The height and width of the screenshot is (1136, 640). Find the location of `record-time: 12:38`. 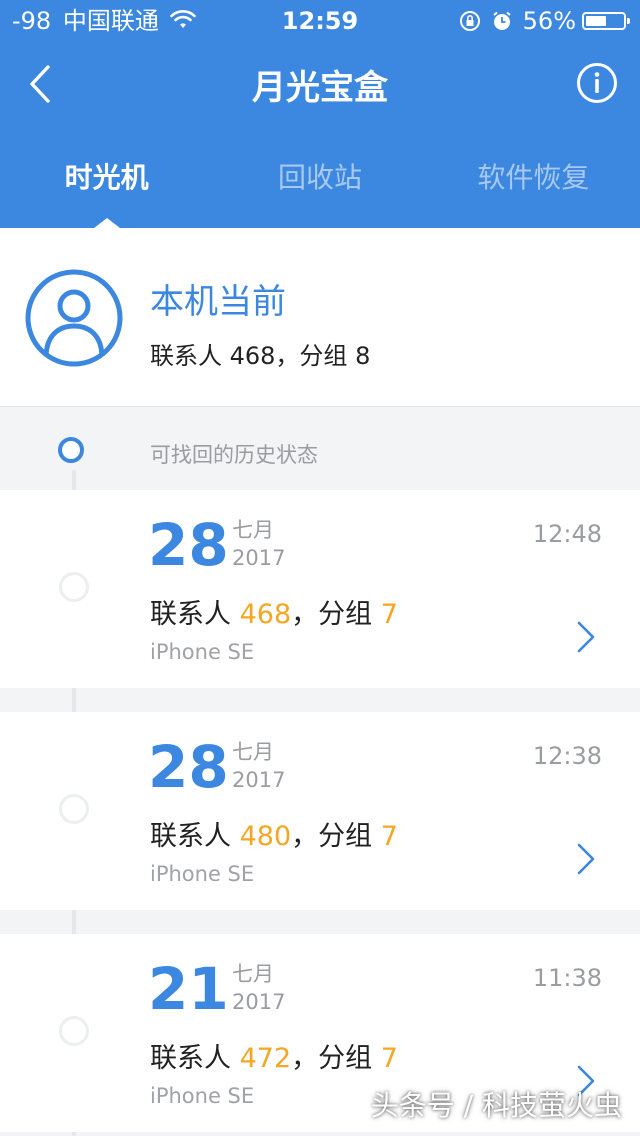

record-time: 12:38 is located at coordinates (567, 756).